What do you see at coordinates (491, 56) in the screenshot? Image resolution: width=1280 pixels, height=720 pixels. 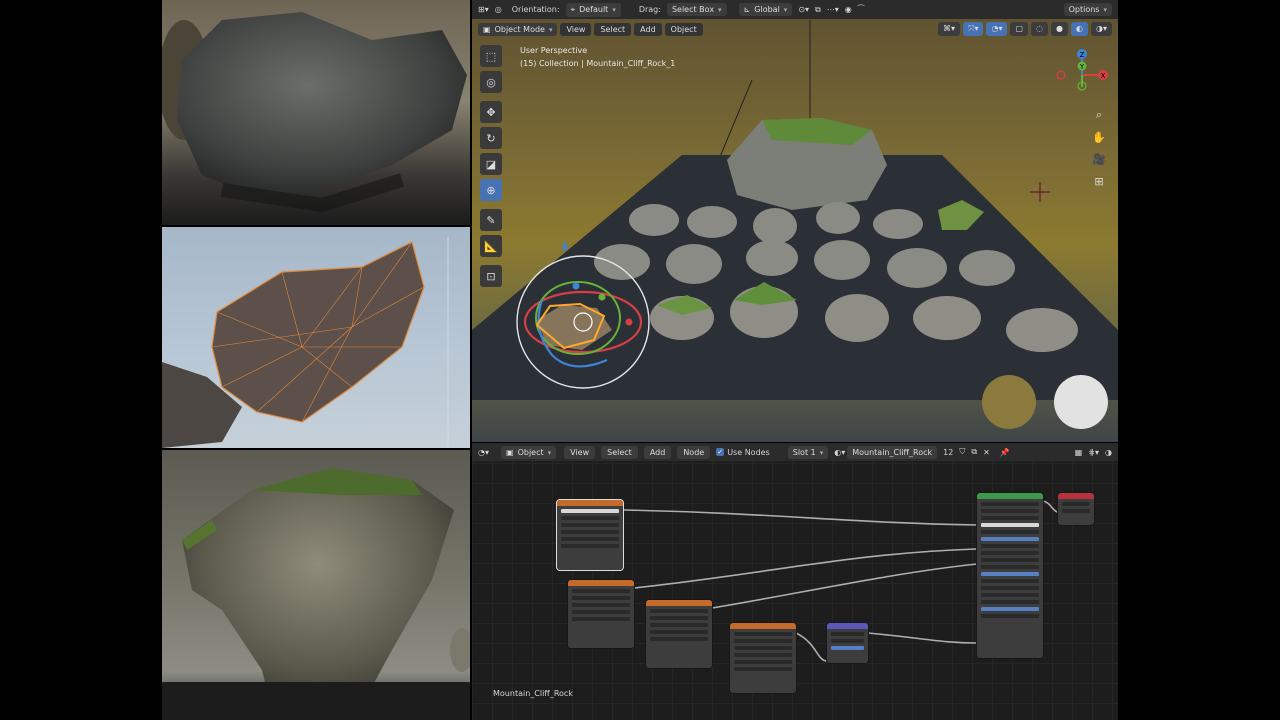 I see `select-box-tool-icon: ⬚` at bounding box center [491, 56].